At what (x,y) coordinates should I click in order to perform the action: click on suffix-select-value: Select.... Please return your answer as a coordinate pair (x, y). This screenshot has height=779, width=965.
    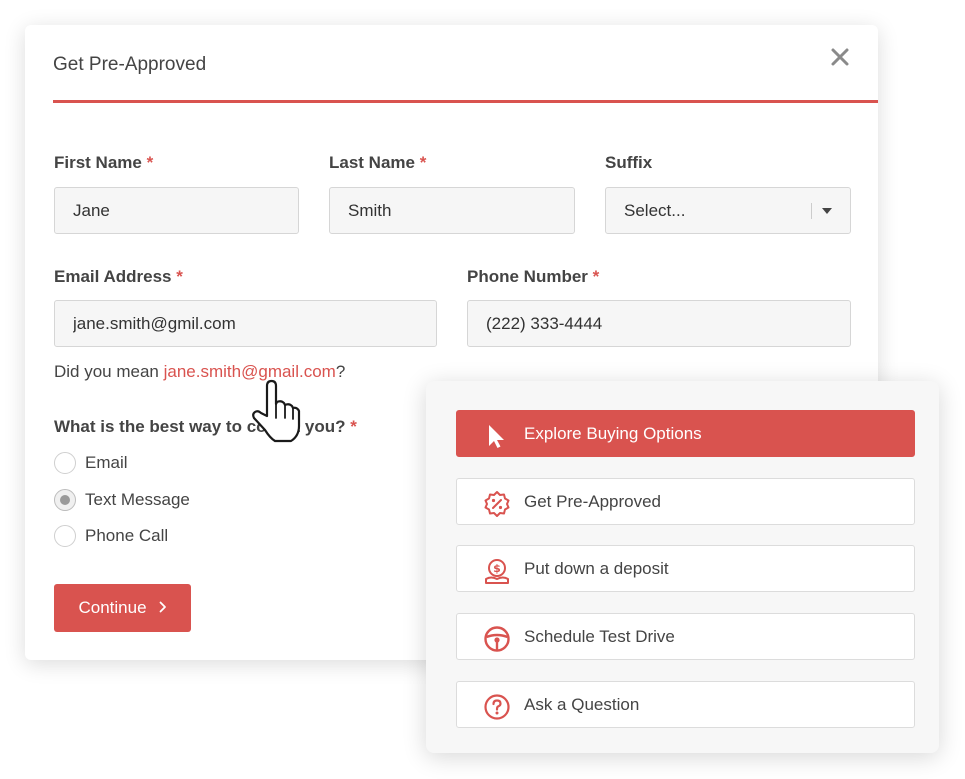
    Looking at the image, I should click on (655, 210).